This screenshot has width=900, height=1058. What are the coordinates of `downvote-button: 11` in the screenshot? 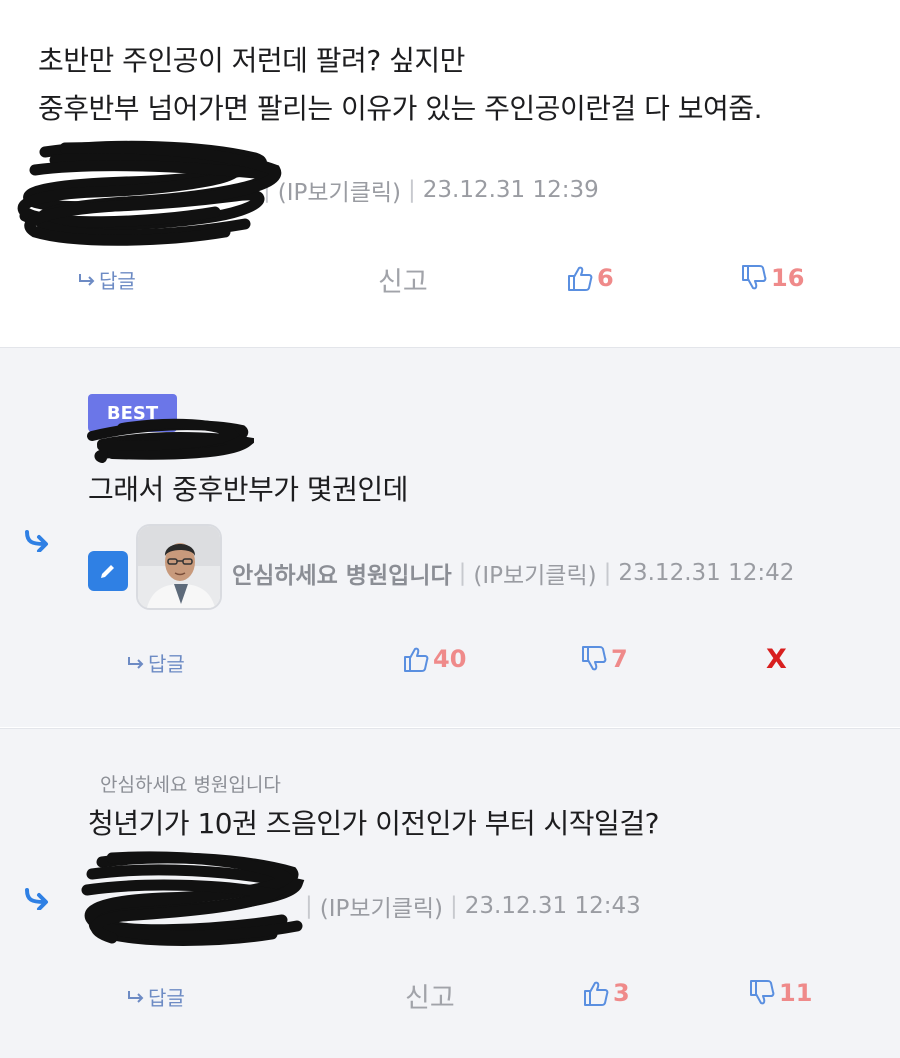 It's located at (780, 993).